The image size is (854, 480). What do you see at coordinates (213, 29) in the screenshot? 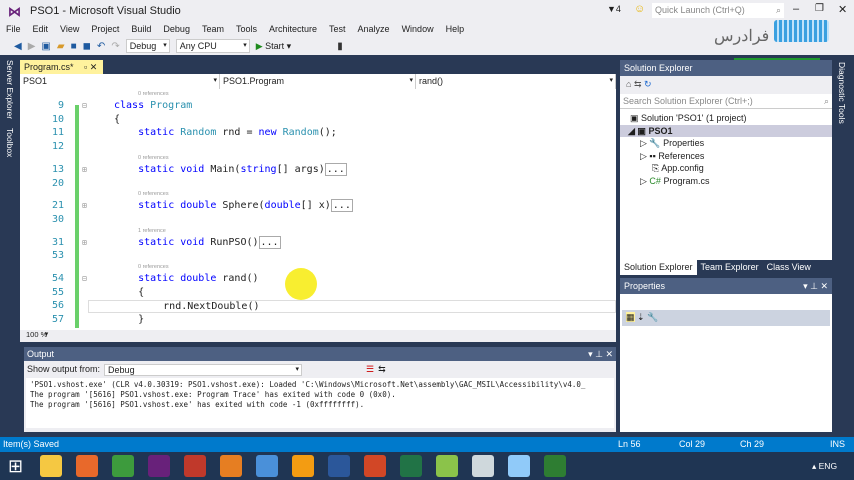
I see `menu-team: Team` at bounding box center [213, 29].